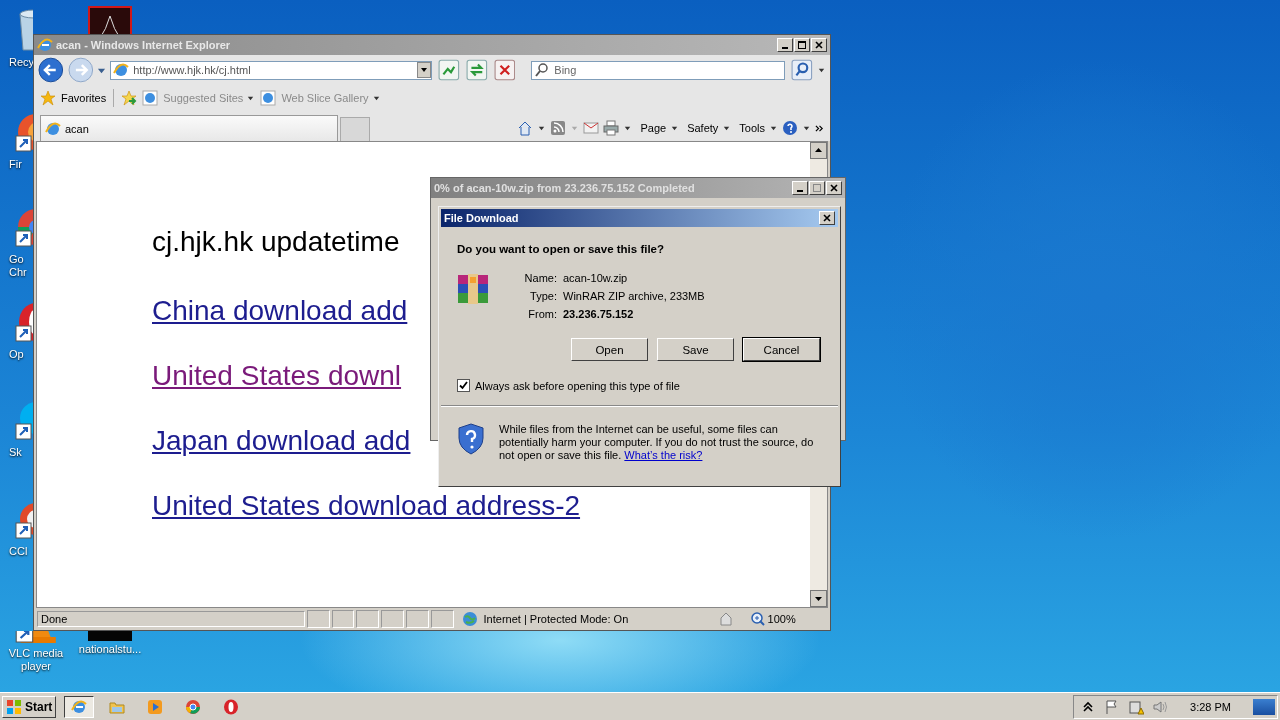  I want to click on back-button, so click(51, 70).